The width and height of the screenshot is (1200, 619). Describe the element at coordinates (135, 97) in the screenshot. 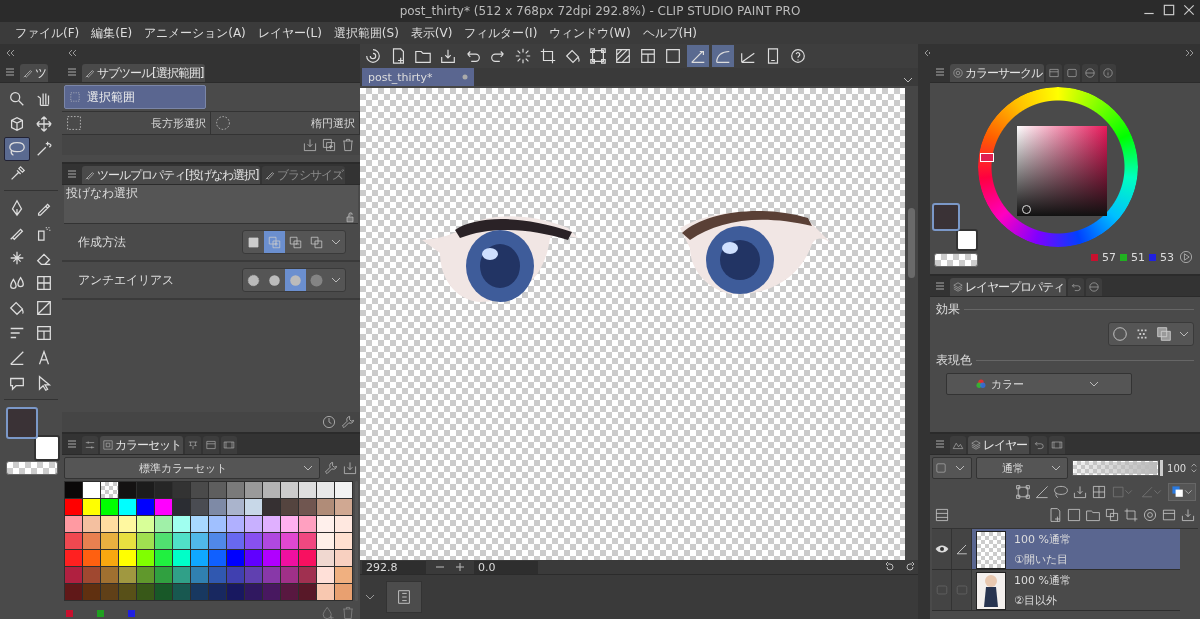

I see `subtool-group-button: 選択範囲` at that location.